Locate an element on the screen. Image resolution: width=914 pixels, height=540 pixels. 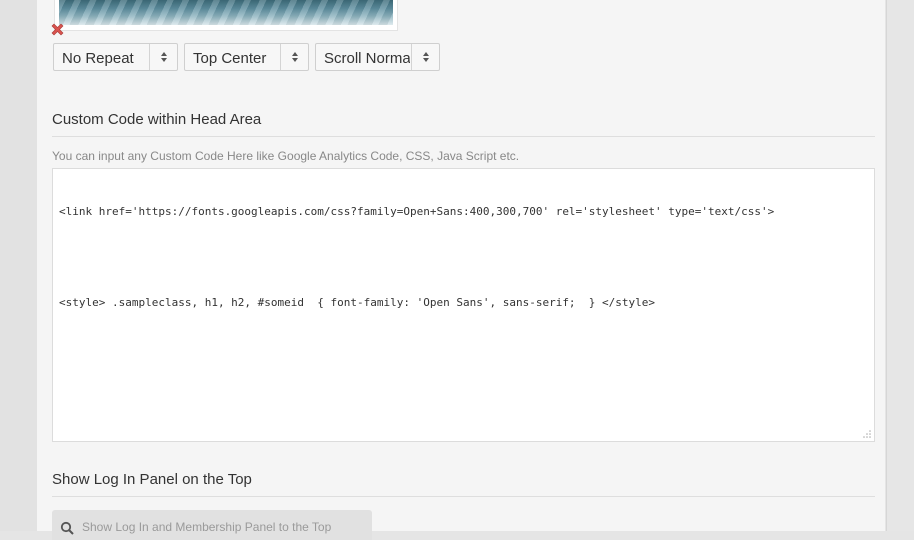
background-thumbnail is located at coordinates (226, 12).